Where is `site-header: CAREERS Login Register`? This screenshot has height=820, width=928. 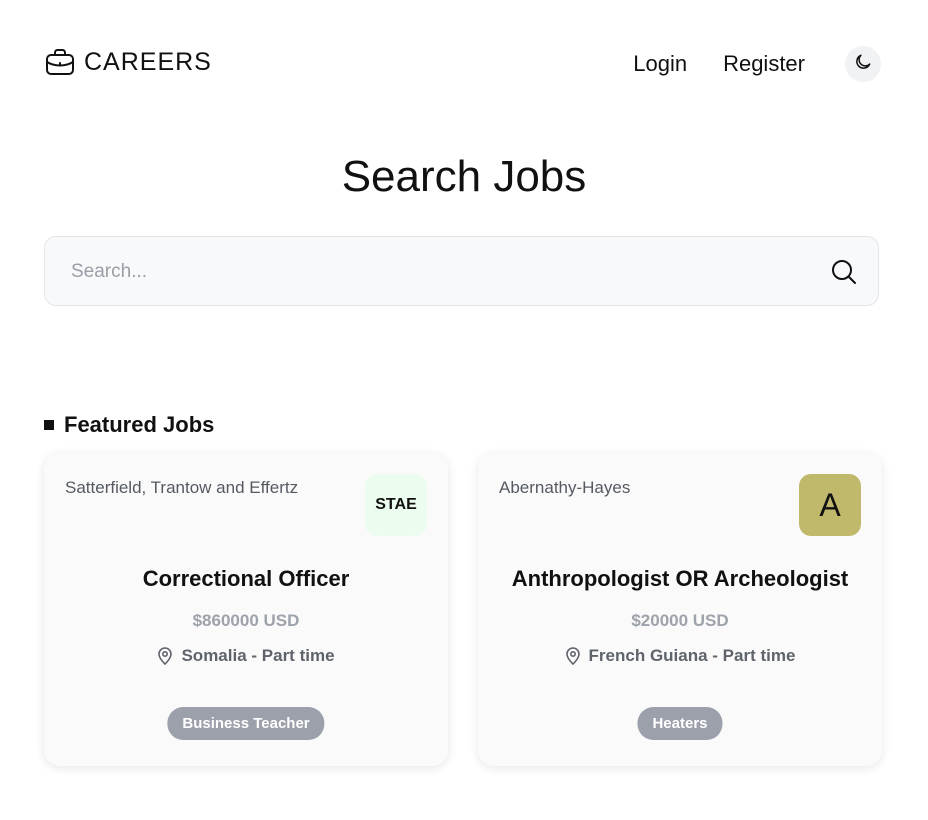 site-header: CAREERS Login Register is located at coordinates (462, 64).